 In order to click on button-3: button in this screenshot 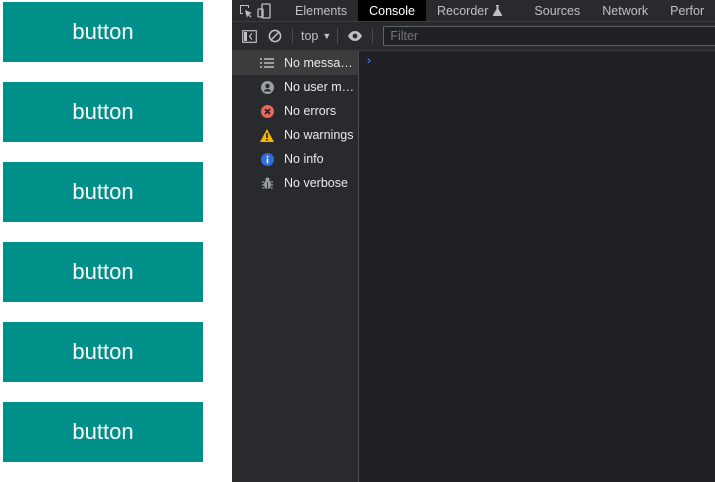, I will do `click(103, 192)`.